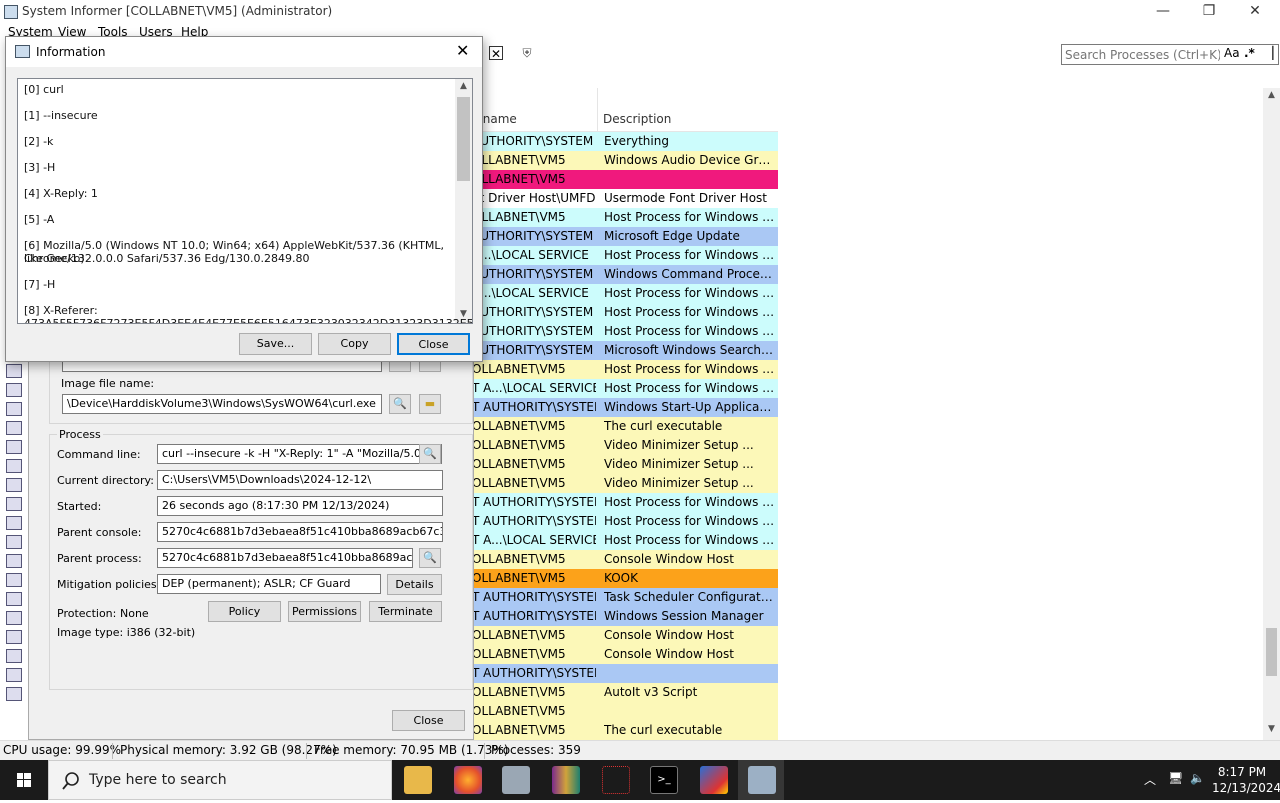 The height and width of the screenshot is (803, 1280). What do you see at coordinates (566, 780) in the screenshot?
I see `winrar-icon` at bounding box center [566, 780].